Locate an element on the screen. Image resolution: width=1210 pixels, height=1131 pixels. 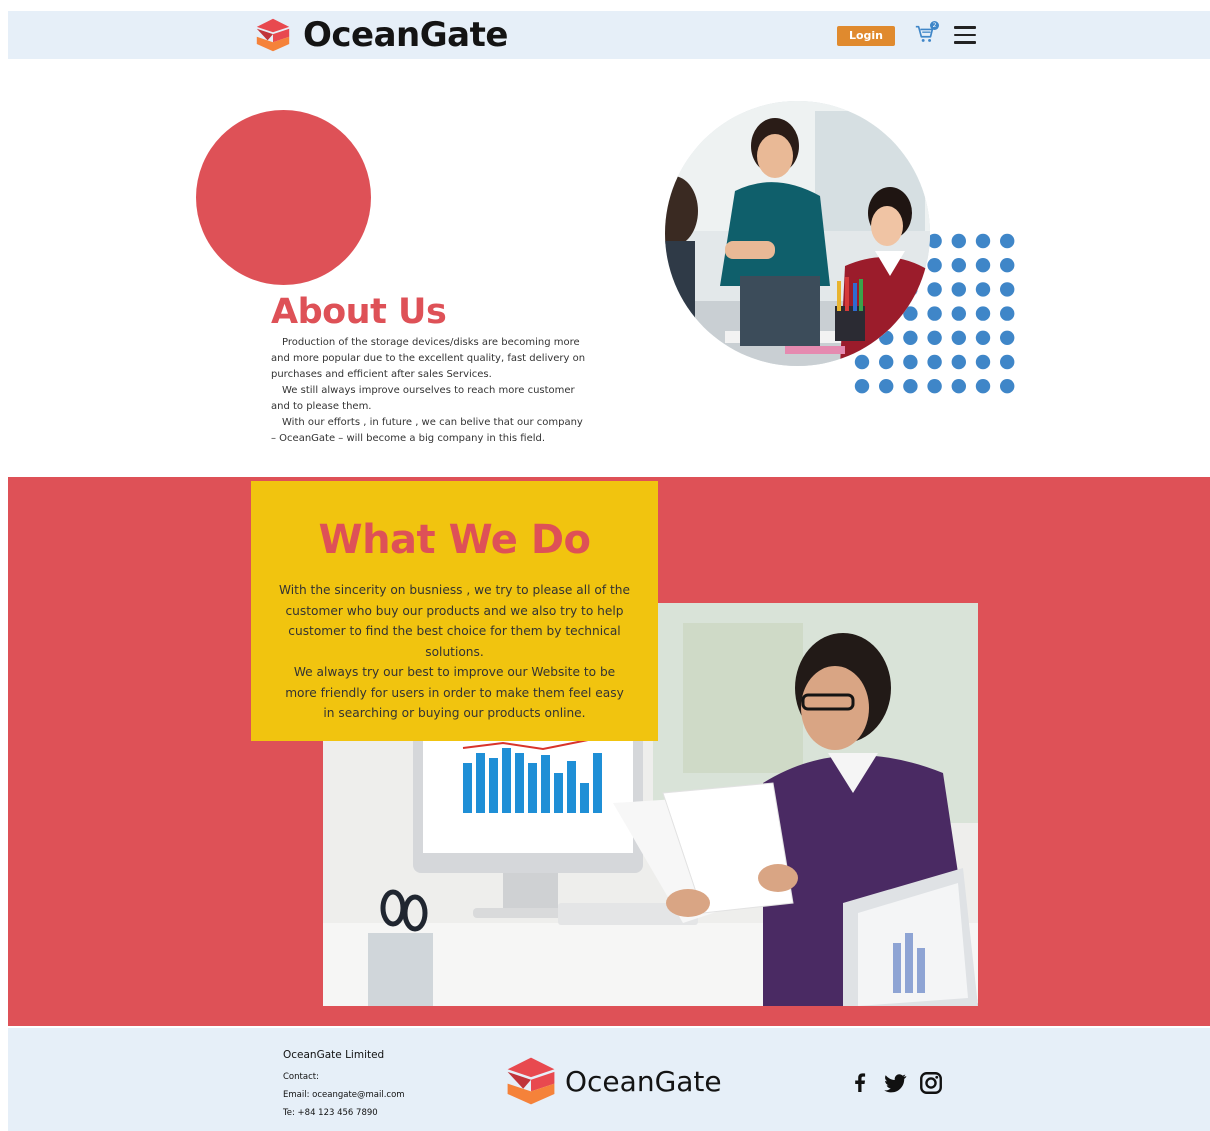
brand-logo-link: OceanGate is located at coordinates (381, 35).